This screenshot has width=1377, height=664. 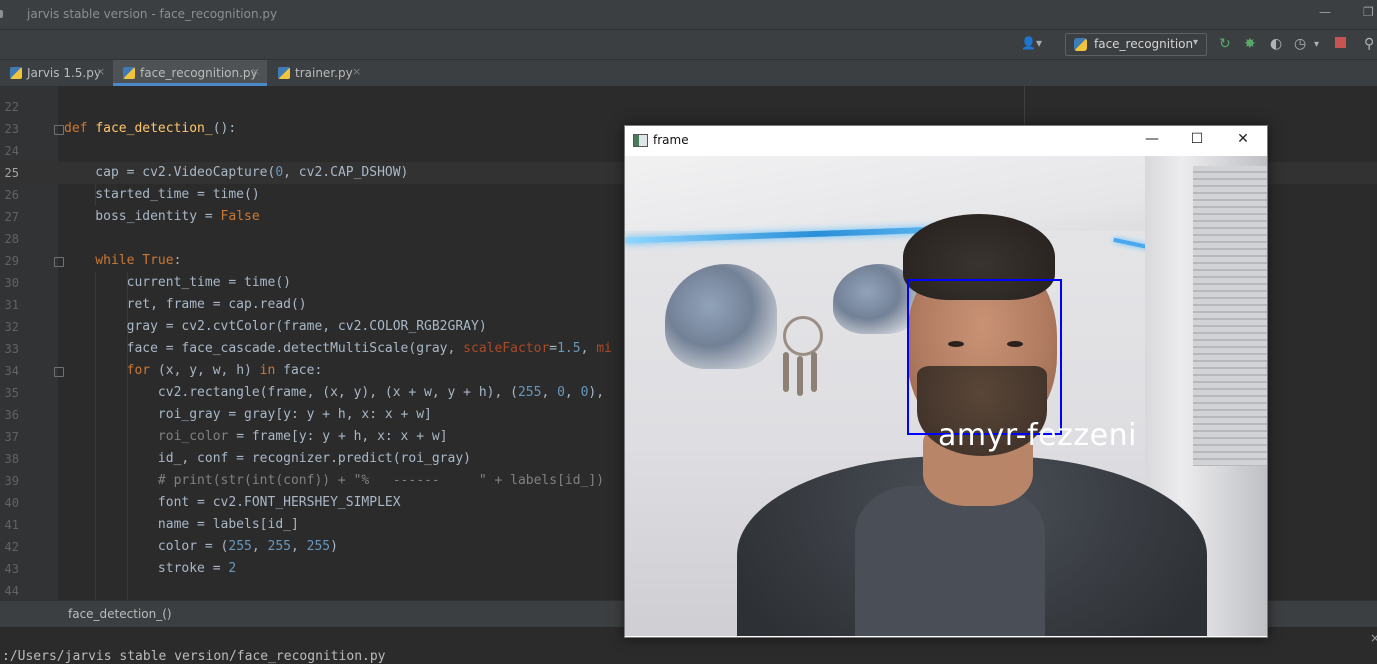 I want to click on frame-title: frame, so click(x=671, y=140).